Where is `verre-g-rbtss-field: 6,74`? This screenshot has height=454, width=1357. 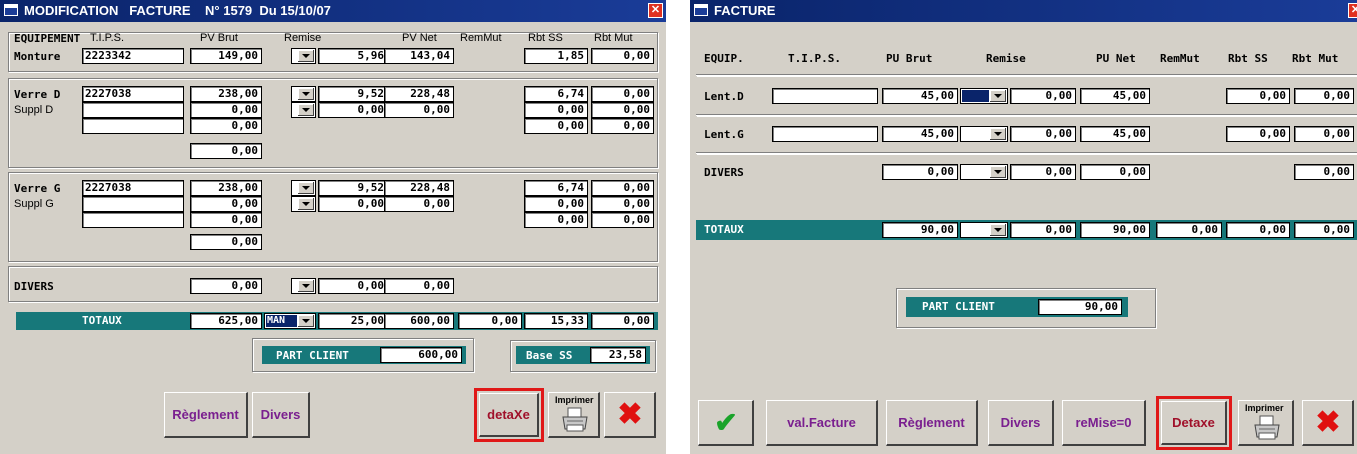
verre-g-rbtss-field: 6,74 is located at coordinates (556, 188).